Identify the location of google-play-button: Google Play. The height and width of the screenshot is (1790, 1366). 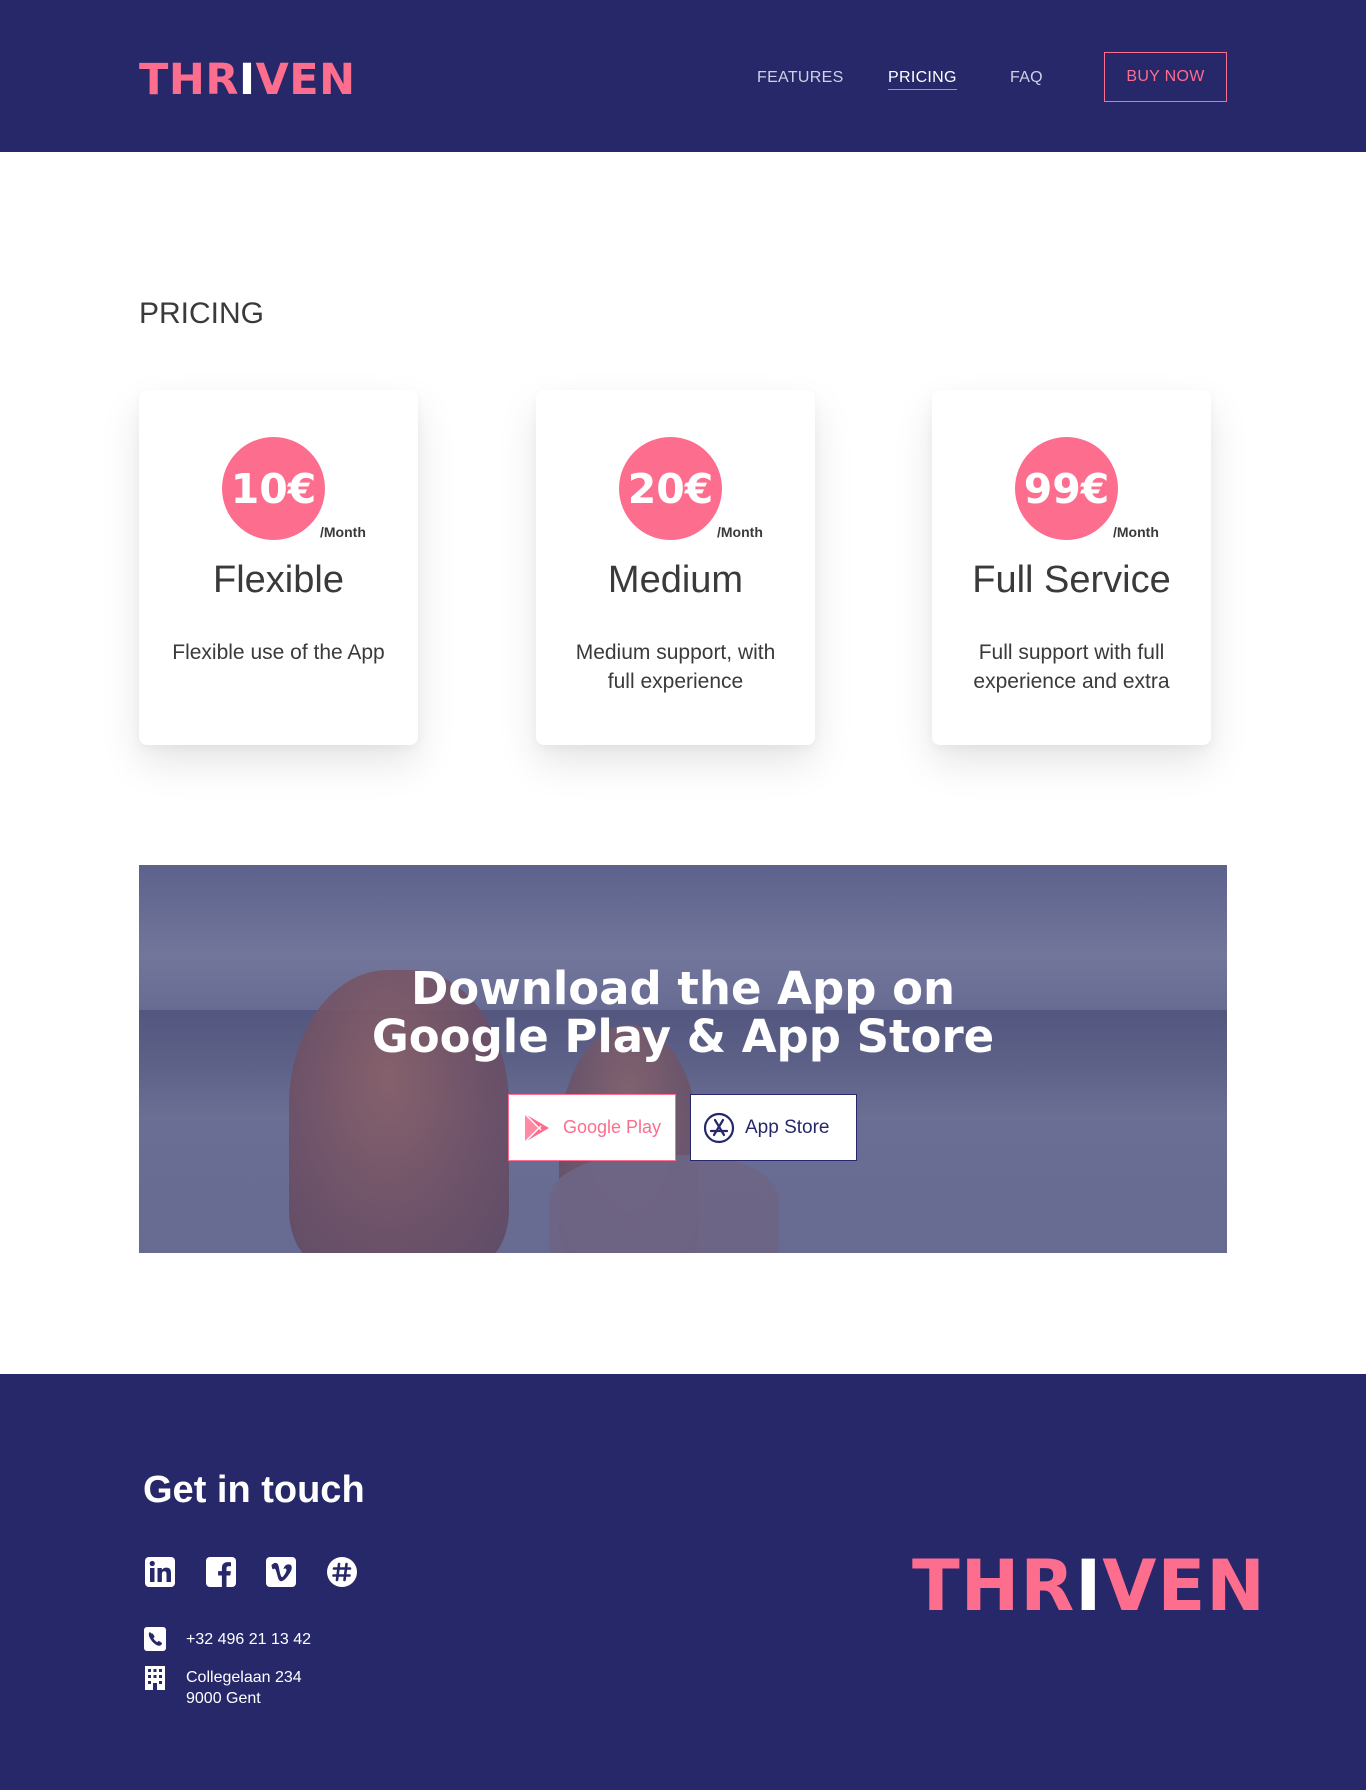
(592, 1127).